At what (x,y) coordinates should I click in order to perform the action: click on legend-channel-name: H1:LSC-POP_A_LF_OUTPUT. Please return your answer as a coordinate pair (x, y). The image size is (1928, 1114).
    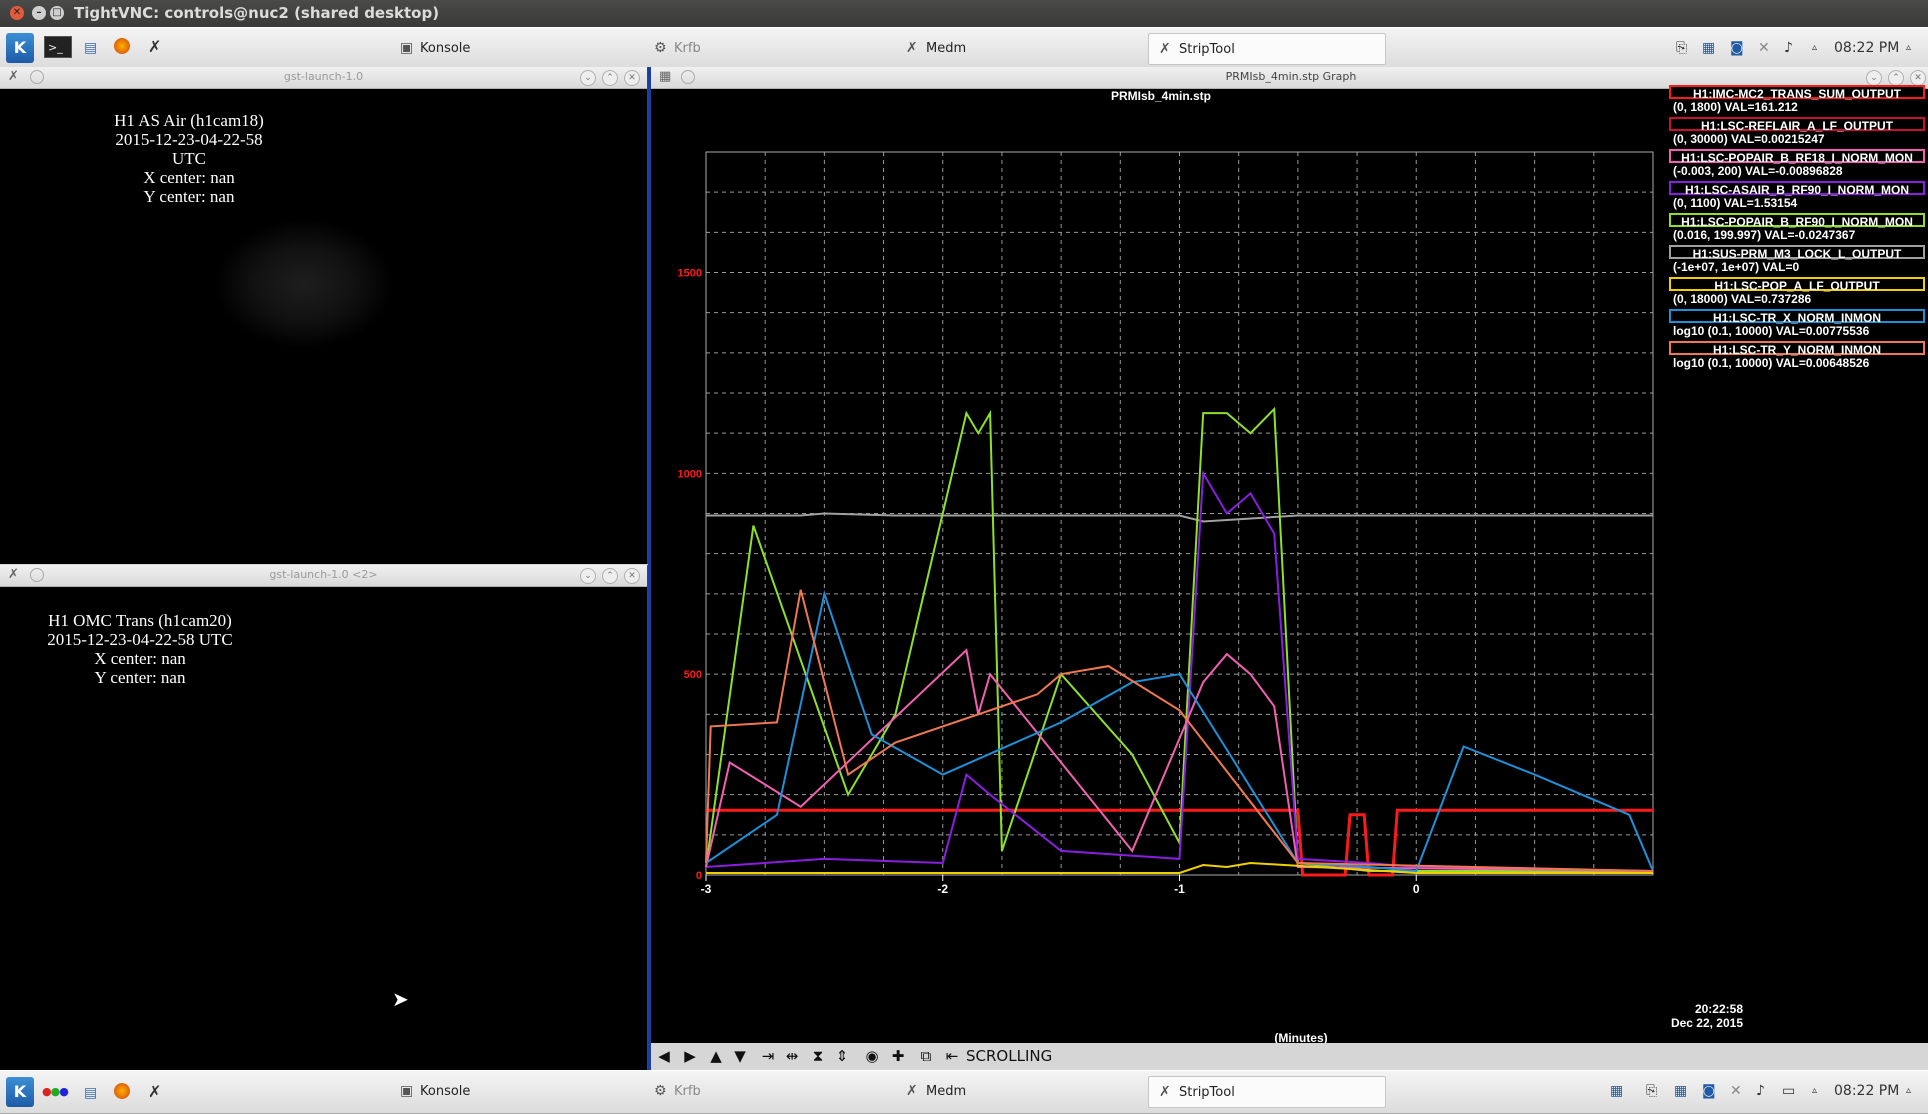
    Looking at the image, I should click on (1797, 285).